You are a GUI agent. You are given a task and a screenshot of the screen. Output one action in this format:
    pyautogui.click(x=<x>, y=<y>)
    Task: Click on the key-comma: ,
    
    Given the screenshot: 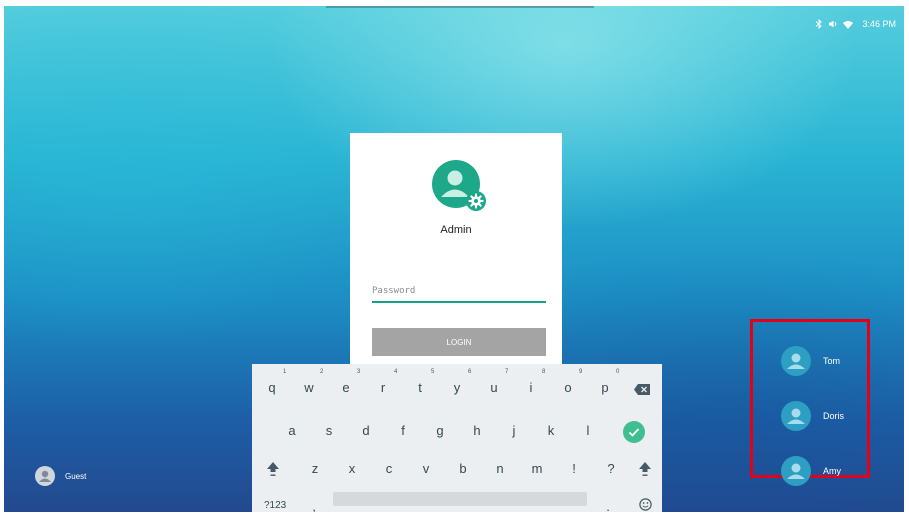 What is the action you would take?
    pyautogui.click(x=314, y=505)
    